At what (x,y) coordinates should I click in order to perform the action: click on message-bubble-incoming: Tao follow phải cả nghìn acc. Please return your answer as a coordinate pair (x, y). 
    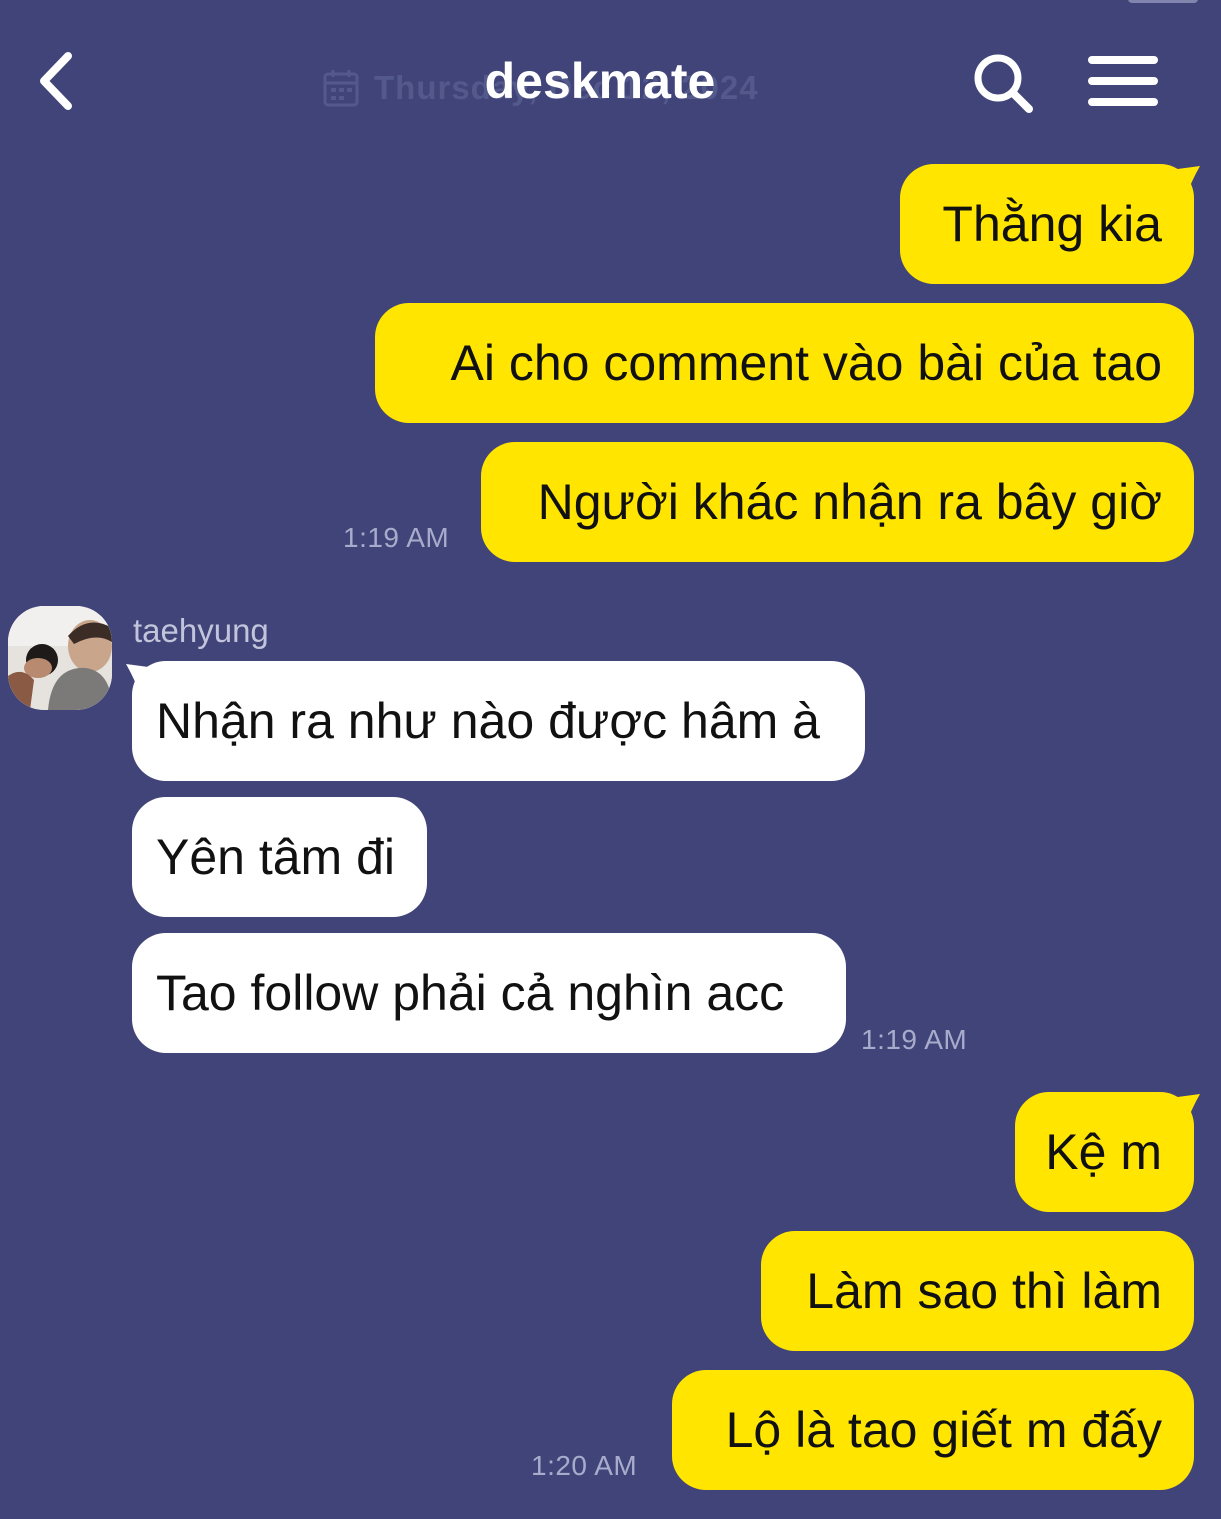
    Looking at the image, I should click on (489, 993).